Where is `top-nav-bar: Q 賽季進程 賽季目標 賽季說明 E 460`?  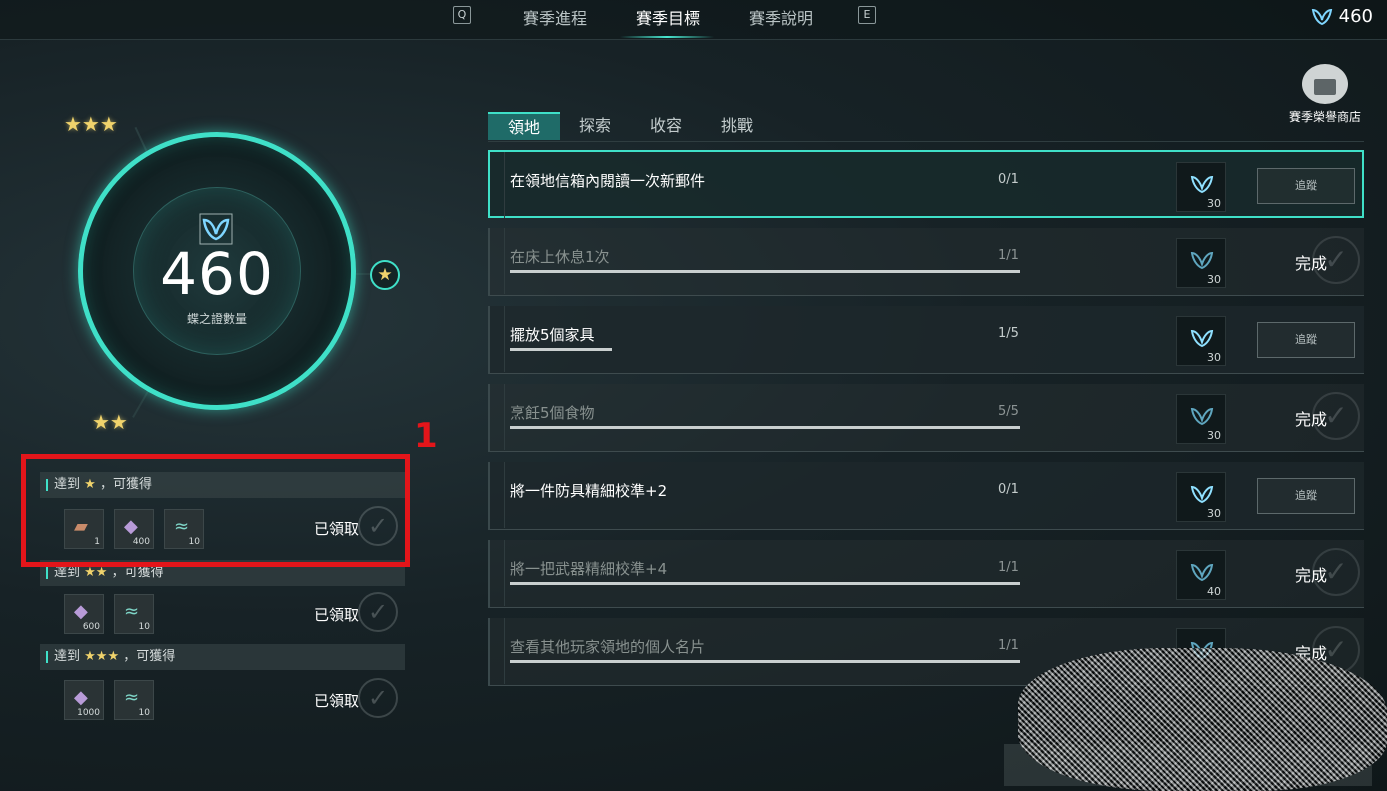 top-nav-bar: Q 賽季進程 賽季目標 賽季說明 E 460 is located at coordinates (693, 20).